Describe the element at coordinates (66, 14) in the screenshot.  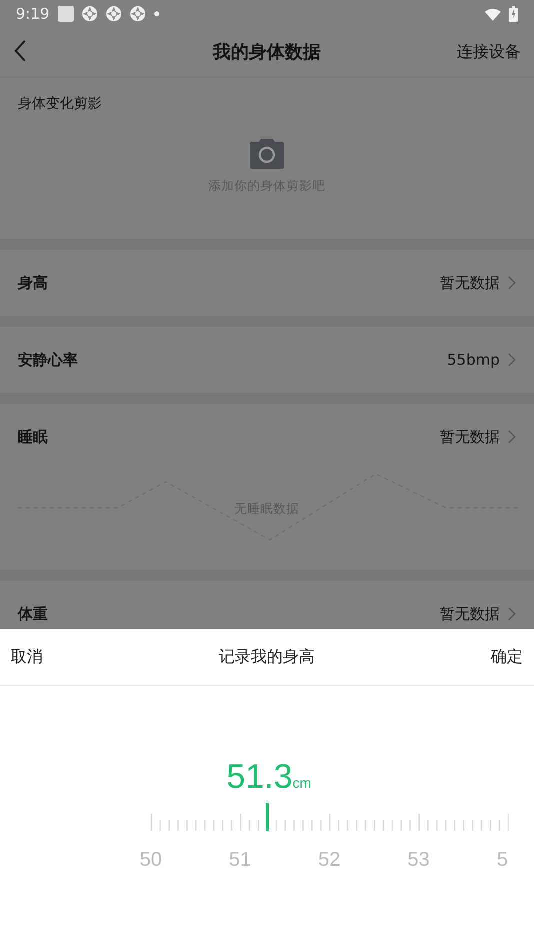
I see `app-square-icon` at that location.